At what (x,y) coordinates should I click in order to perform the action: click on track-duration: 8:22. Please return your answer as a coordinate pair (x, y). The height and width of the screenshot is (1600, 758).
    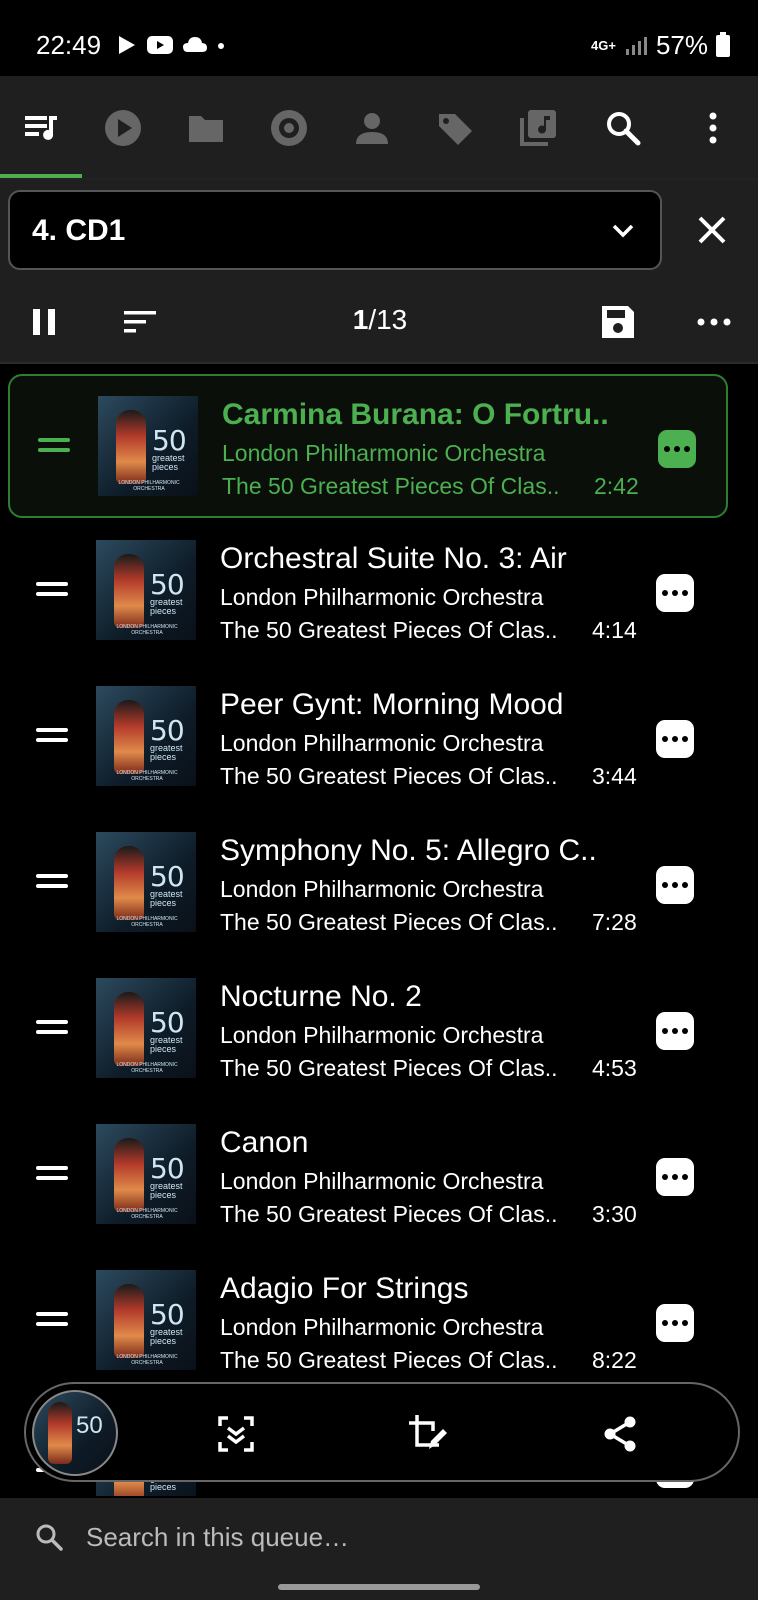
    Looking at the image, I should click on (614, 1360).